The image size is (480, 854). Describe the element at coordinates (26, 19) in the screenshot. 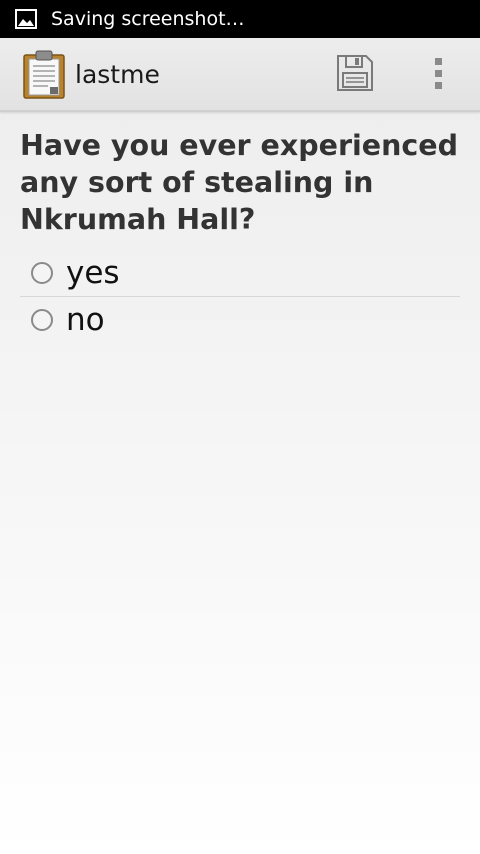

I see `image-icon` at that location.